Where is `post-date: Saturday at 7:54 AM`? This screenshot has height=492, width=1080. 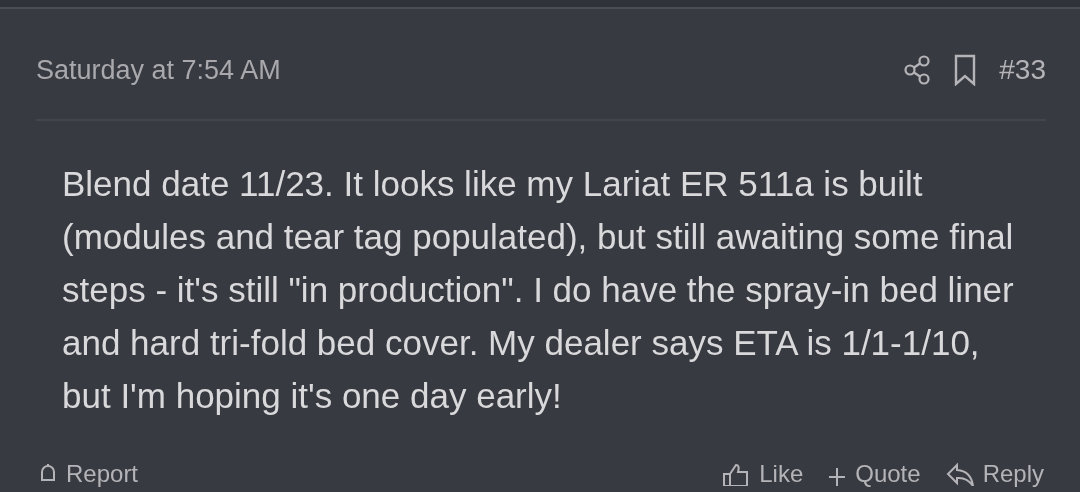 post-date: Saturday at 7:54 AM is located at coordinates (158, 70).